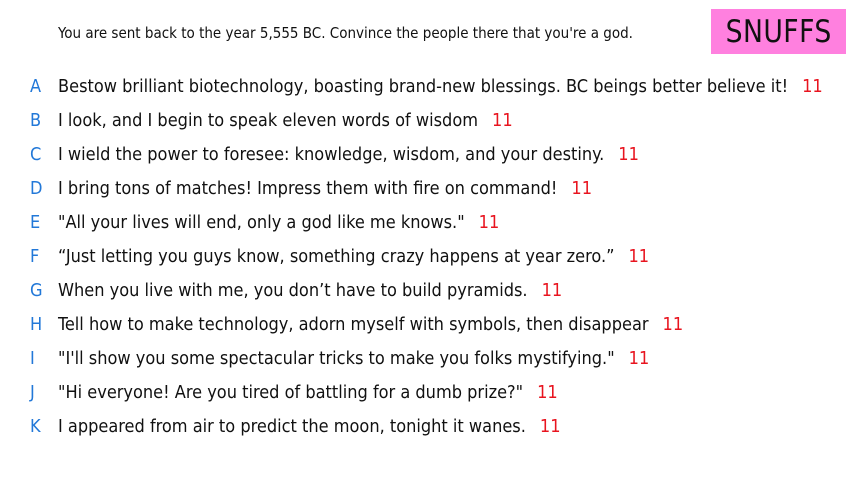 The height and width of the screenshot is (480, 853). Describe the element at coordinates (36, 290) in the screenshot. I see `answer-letter: G` at that location.